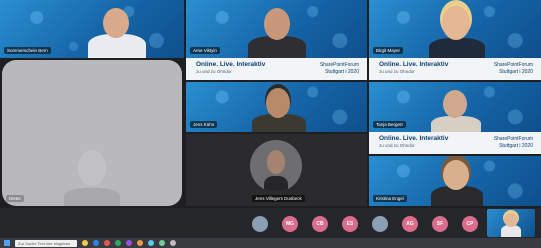 This screenshot has height=248, width=541. What do you see at coordinates (455, 29) in the screenshot?
I see `participant-tile-3: Birgit Mayer` at bounding box center [455, 29].